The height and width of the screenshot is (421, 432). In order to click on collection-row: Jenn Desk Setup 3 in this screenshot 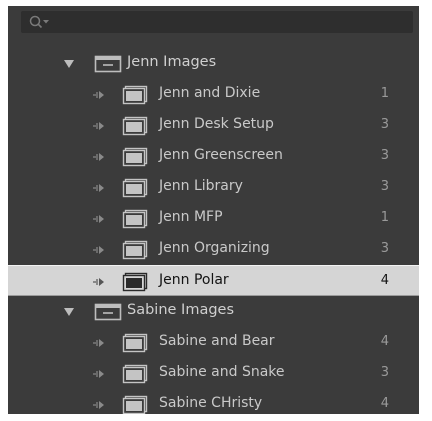, I will do `click(213, 125)`.